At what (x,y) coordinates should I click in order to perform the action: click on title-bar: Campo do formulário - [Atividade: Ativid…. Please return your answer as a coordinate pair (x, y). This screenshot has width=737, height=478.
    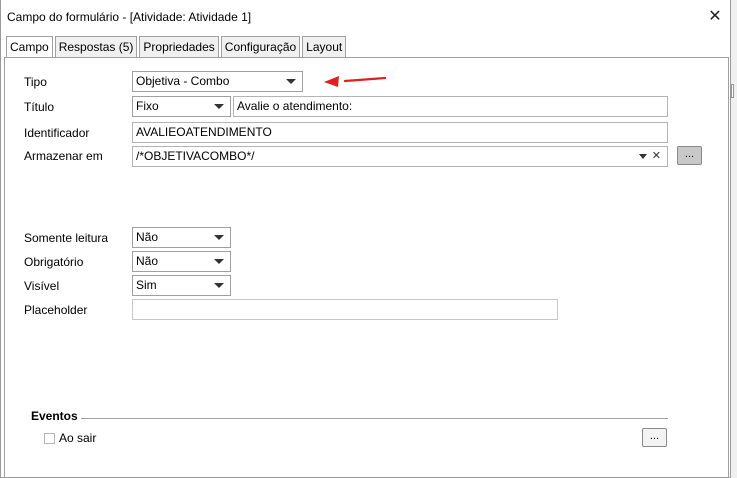
    Looking at the image, I should click on (365, 17).